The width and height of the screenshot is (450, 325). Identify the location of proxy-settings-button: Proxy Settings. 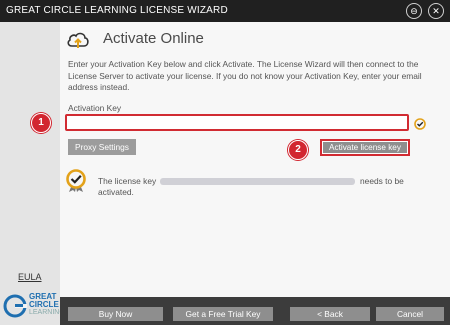
(102, 147).